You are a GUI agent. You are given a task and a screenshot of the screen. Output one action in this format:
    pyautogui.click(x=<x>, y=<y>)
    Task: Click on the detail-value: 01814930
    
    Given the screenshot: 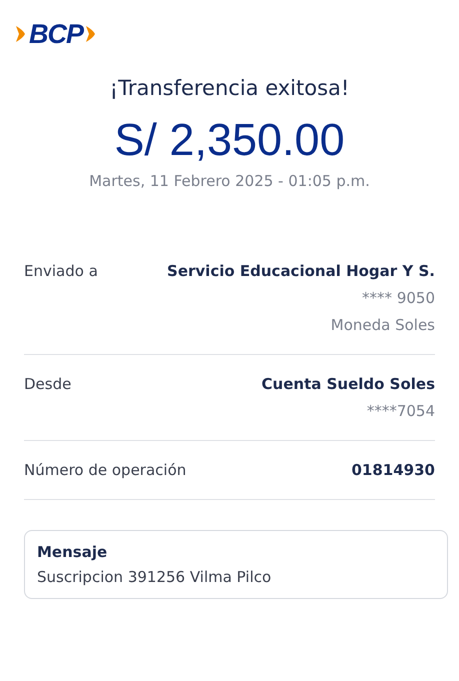 What is the action you would take?
    pyautogui.click(x=393, y=470)
    